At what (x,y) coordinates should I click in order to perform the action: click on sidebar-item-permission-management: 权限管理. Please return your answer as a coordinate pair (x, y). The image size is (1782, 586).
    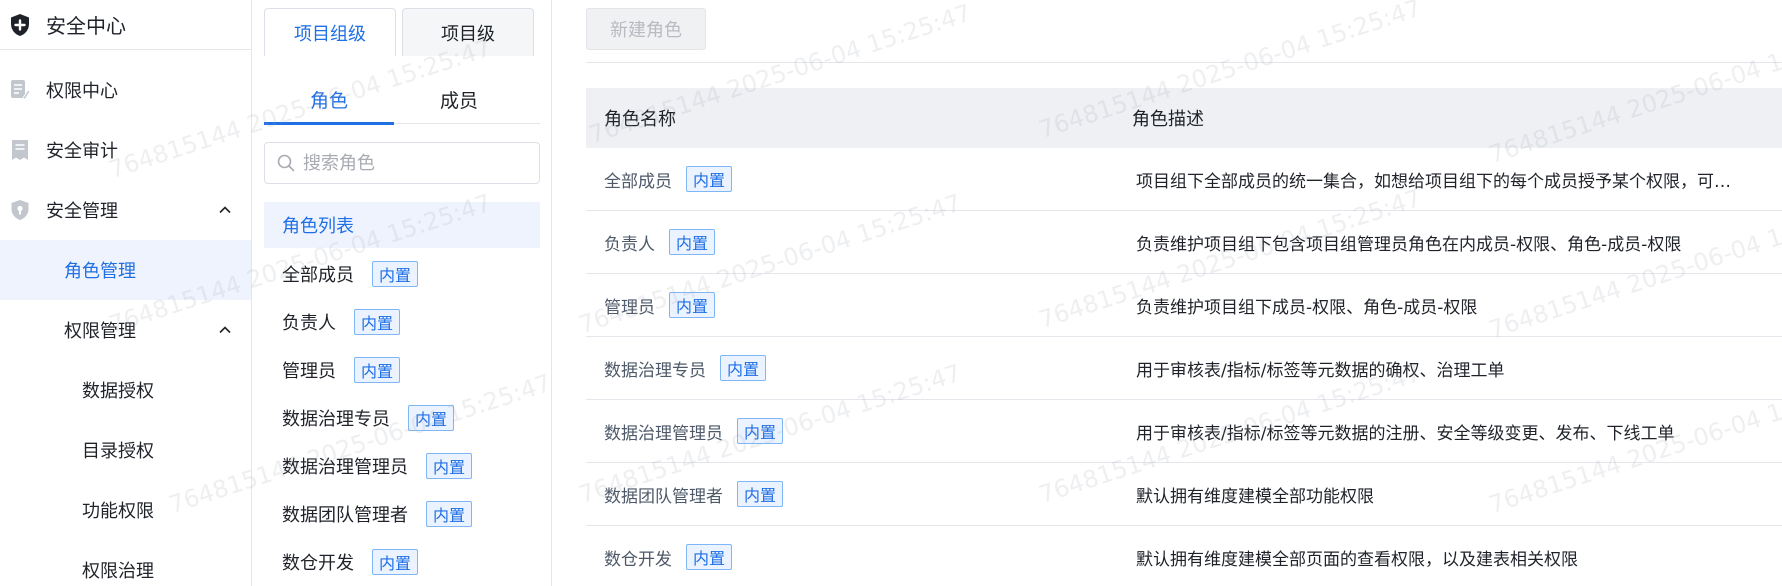
    Looking at the image, I should click on (125, 330).